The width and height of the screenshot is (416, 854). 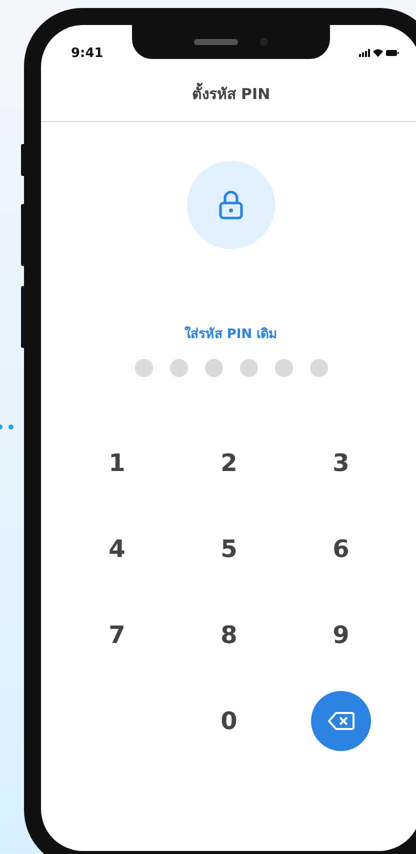 I want to click on digit-key: 4, so click(x=117, y=549).